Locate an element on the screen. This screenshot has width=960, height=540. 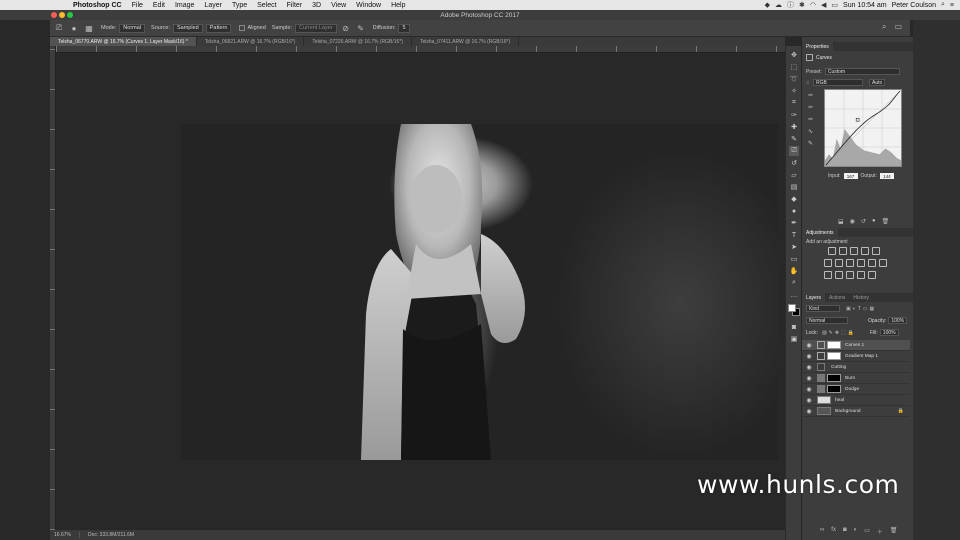
doc-tab-3: Telsha_07226.ARW @ 16.7% (RGB/16*) is located at coordinates (358, 41).